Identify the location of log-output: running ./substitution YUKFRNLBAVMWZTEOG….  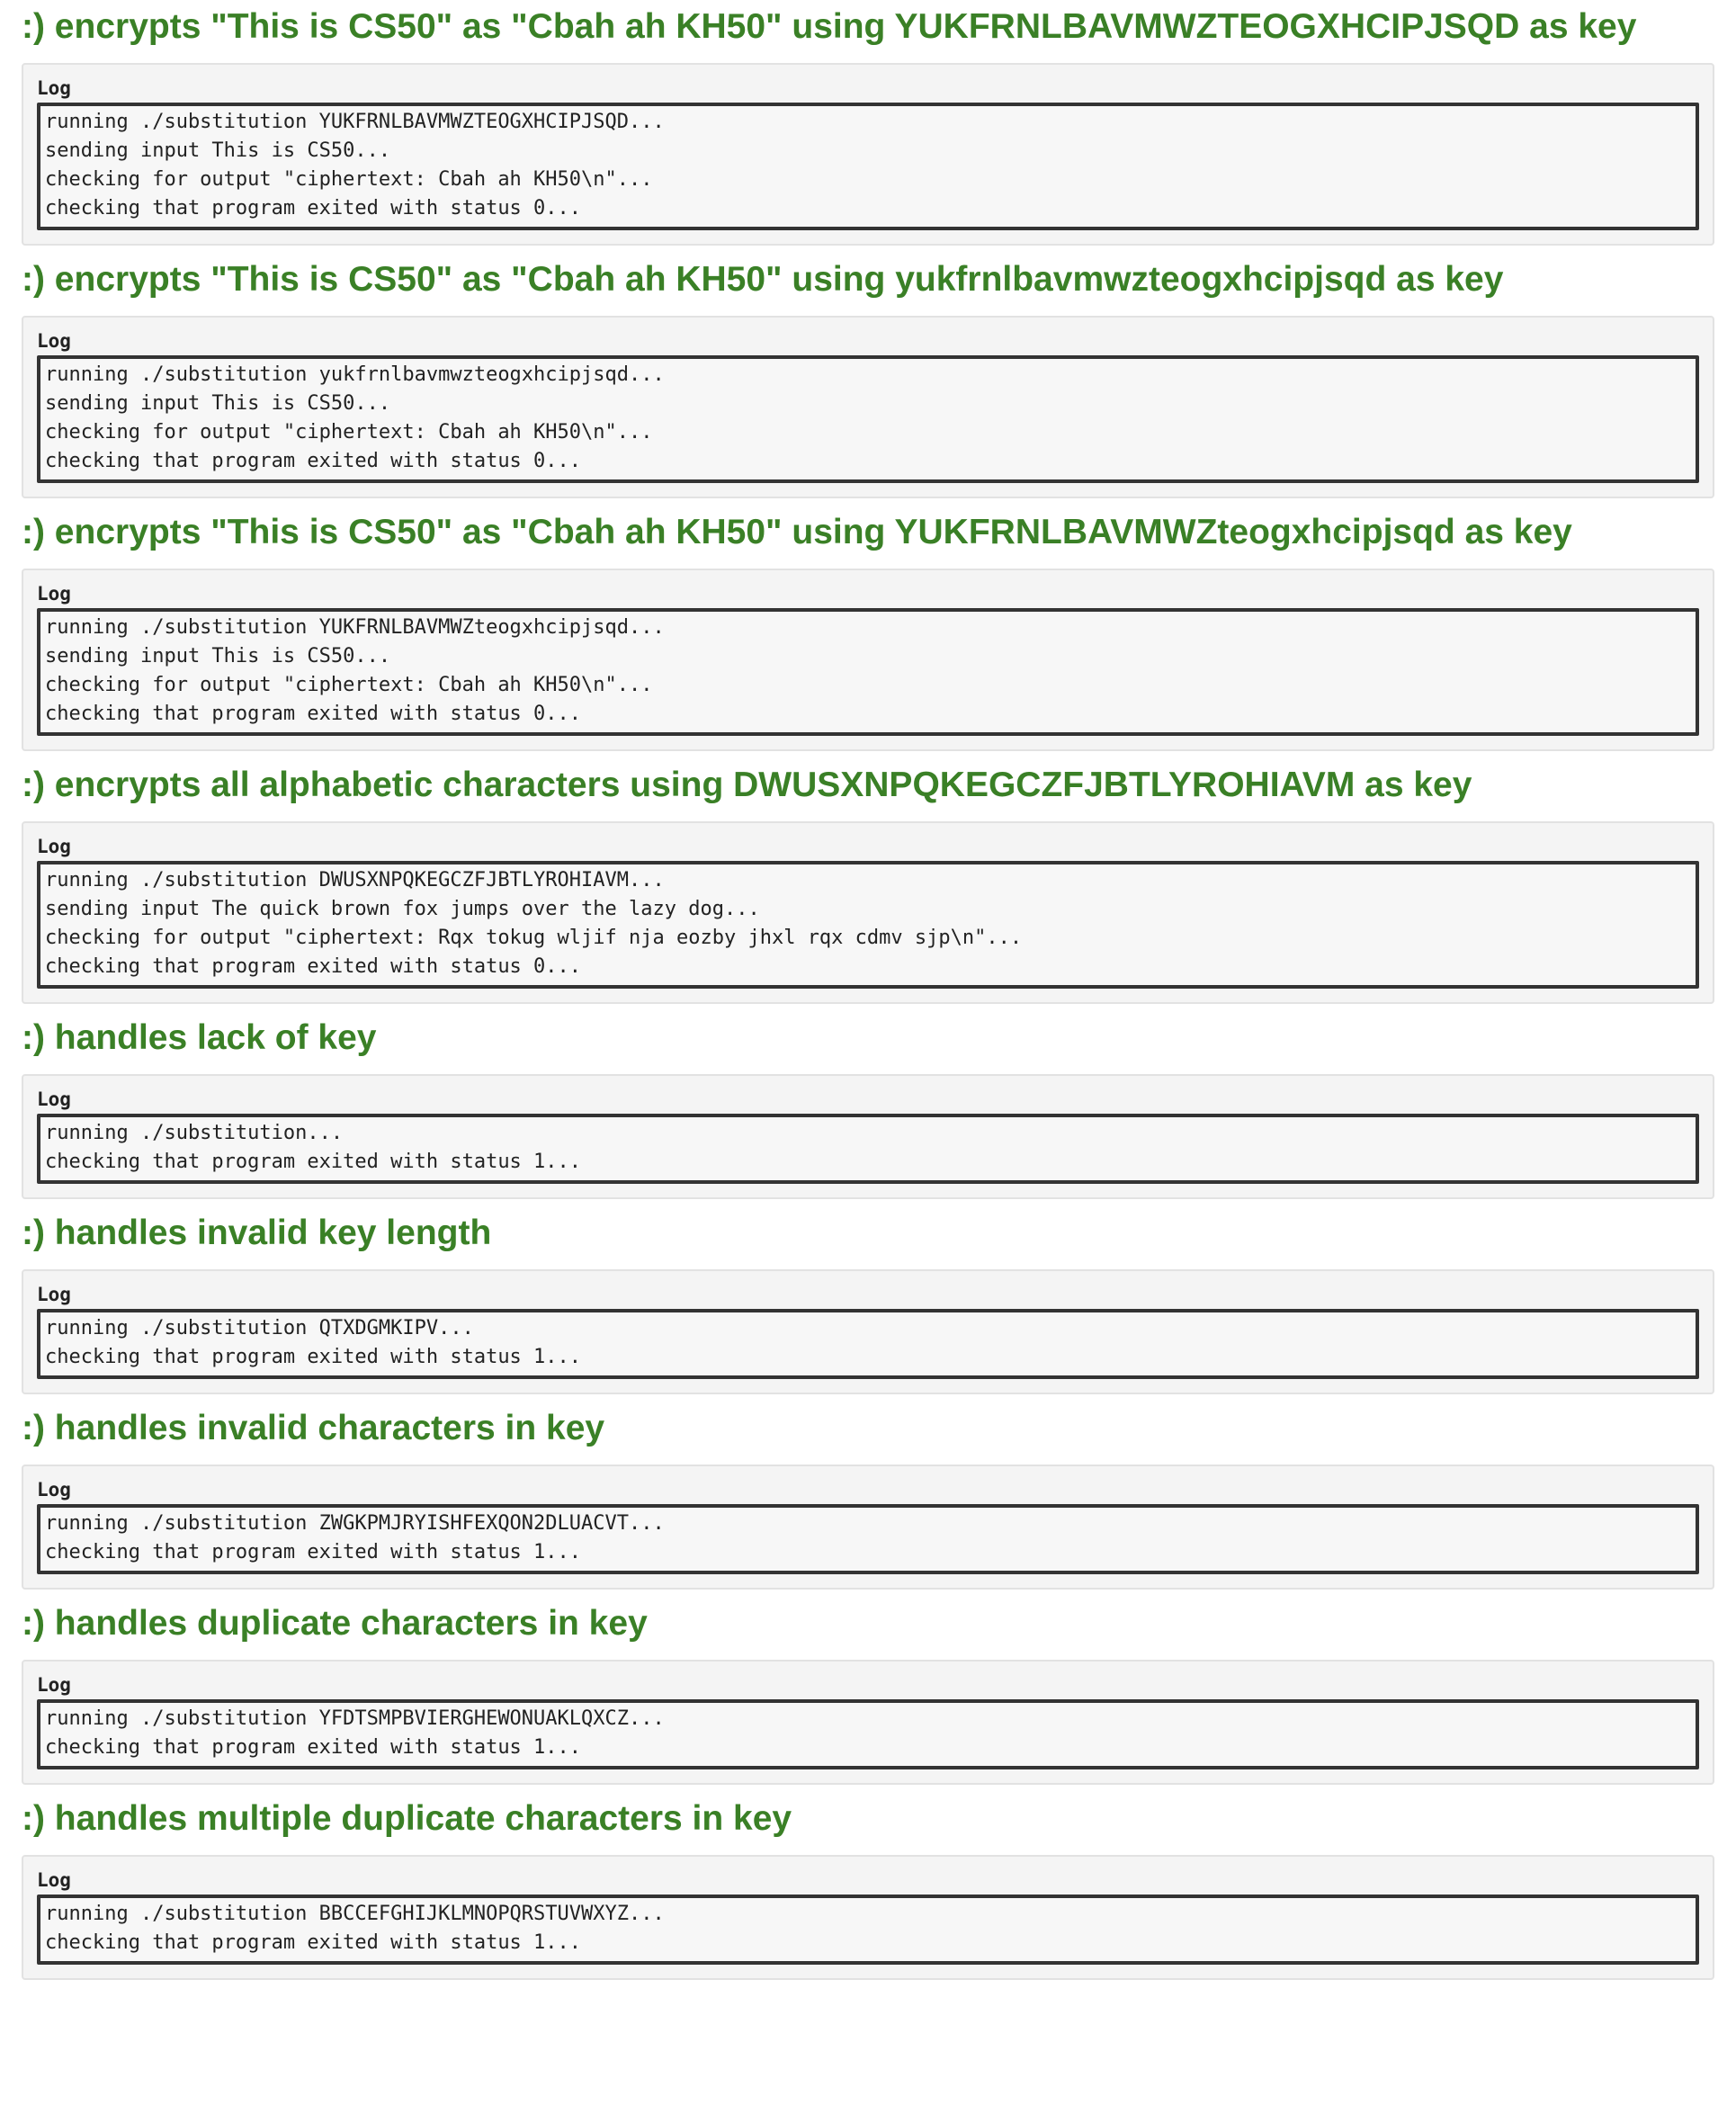
(868, 166).